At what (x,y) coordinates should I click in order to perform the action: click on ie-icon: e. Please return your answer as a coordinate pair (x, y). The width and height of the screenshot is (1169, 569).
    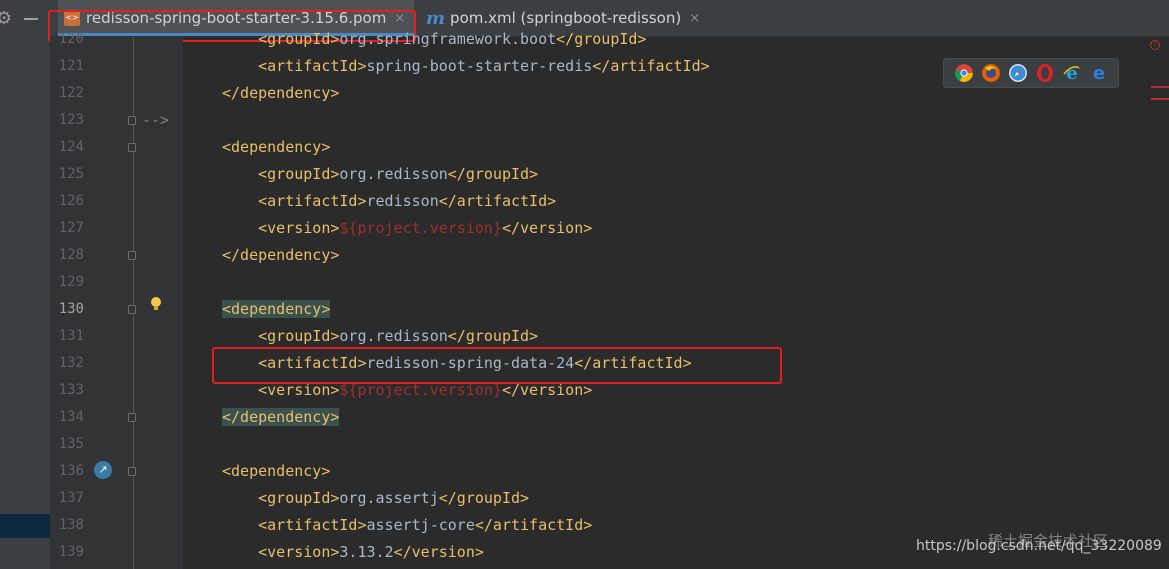
    Looking at the image, I should click on (1071, 73).